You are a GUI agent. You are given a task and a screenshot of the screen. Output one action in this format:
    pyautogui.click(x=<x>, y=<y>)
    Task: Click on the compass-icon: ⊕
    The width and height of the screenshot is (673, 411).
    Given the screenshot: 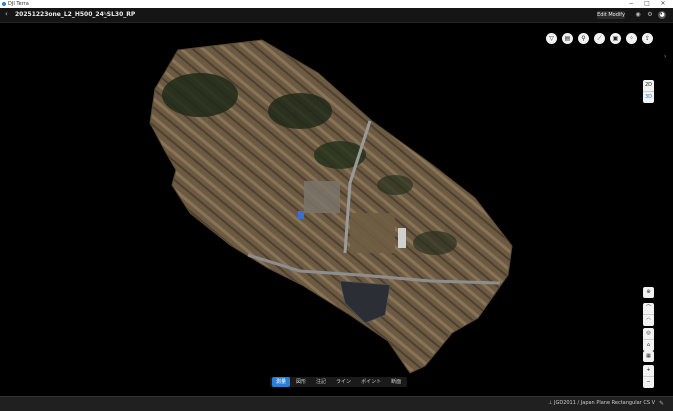 What is the action you would take?
    pyautogui.click(x=648, y=292)
    